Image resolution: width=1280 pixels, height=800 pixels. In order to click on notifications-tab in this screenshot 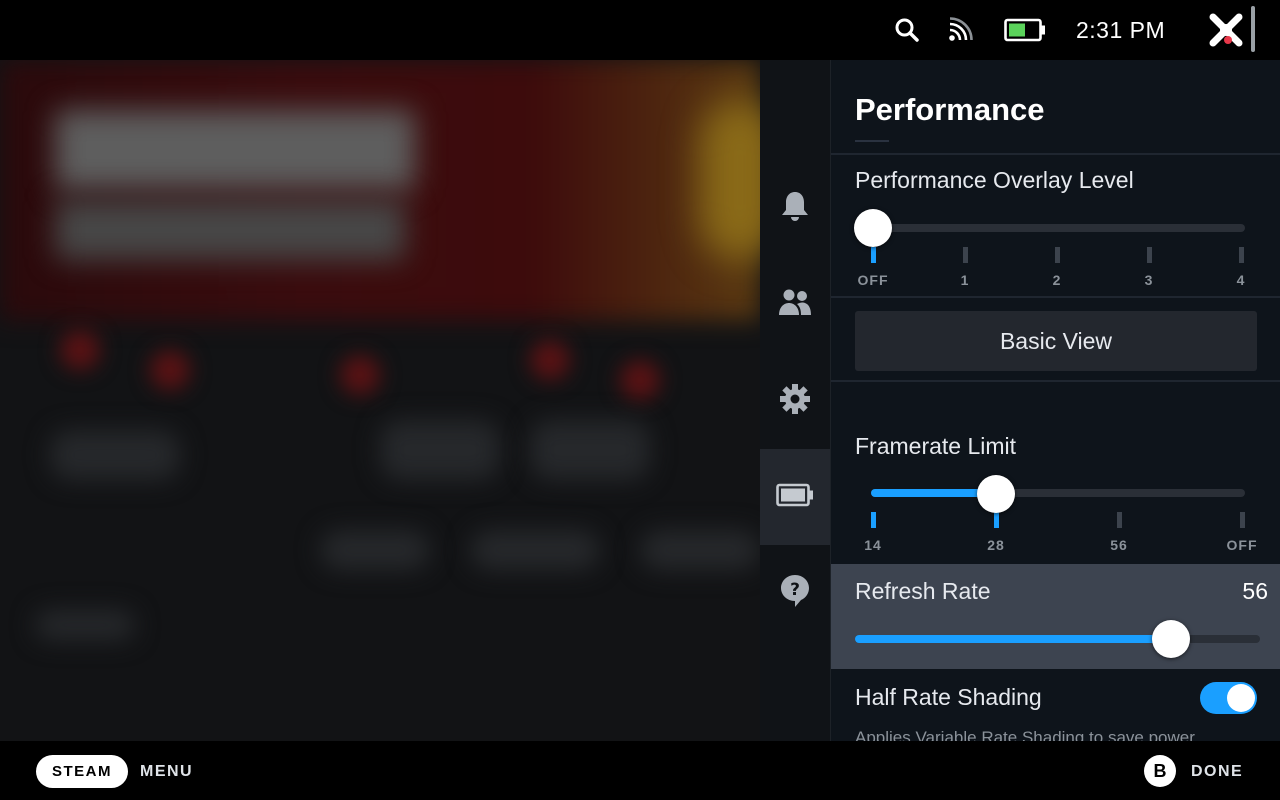, I will do `click(795, 208)`.